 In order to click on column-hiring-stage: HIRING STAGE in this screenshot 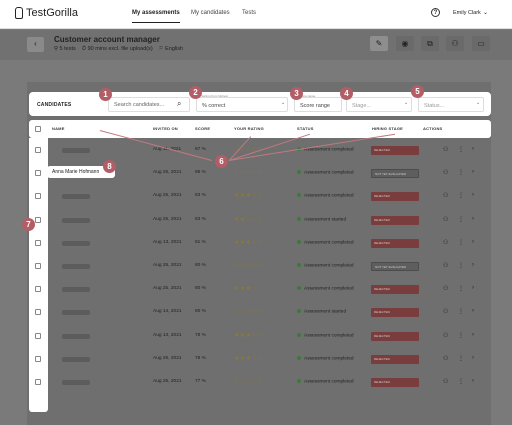, I will do `click(387, 128)`.